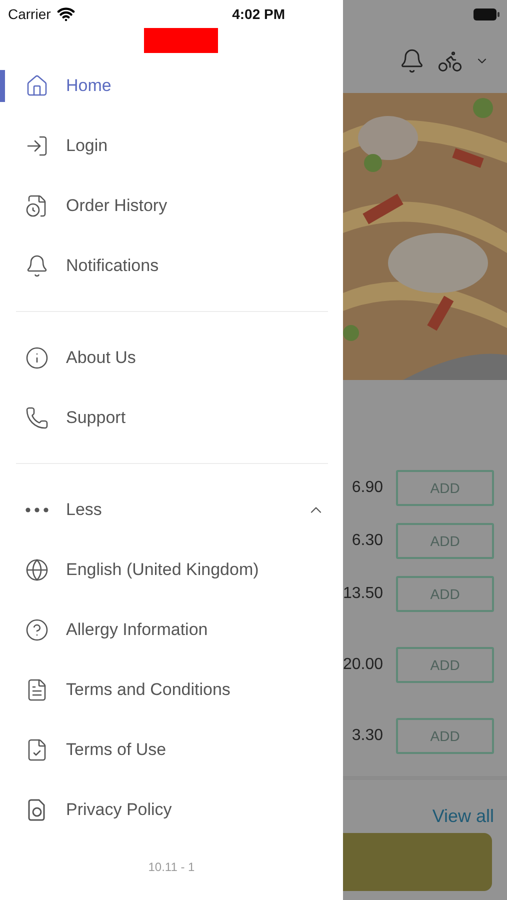 The height and width of the screenshot is (900, 507). What do you see at coordinates (171, 206) in the screenshot?
I see `menu-item: Order History` at bounding box center [171, 206].